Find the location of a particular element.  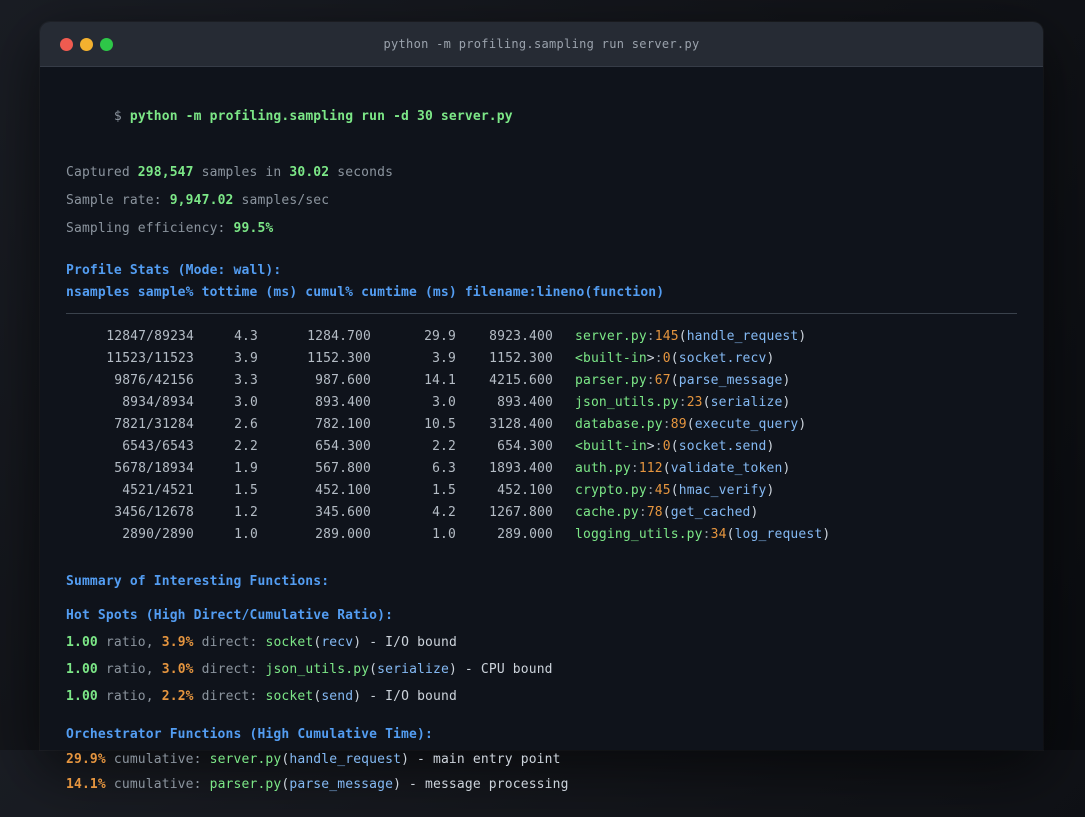

token: > is located at coordinates (650, 358).